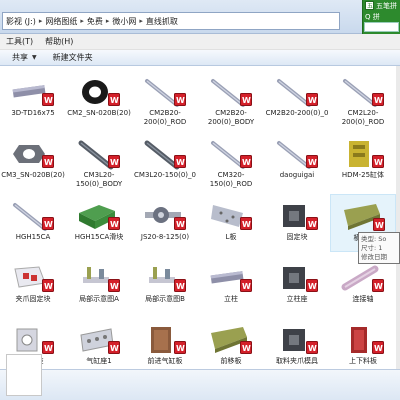 Image resolution: width=400 pixels, height=400 pixels. I want to click on file-item: W 连接轴, so click(363, 285).